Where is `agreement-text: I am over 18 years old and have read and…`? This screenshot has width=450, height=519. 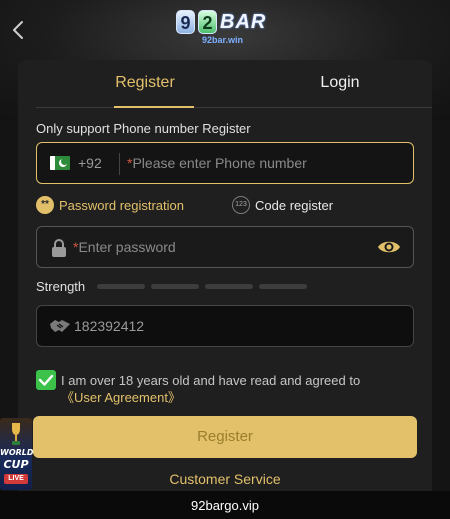
agreement-text: I am over 18 years old and have read and… is located at coordinates (236, 389).